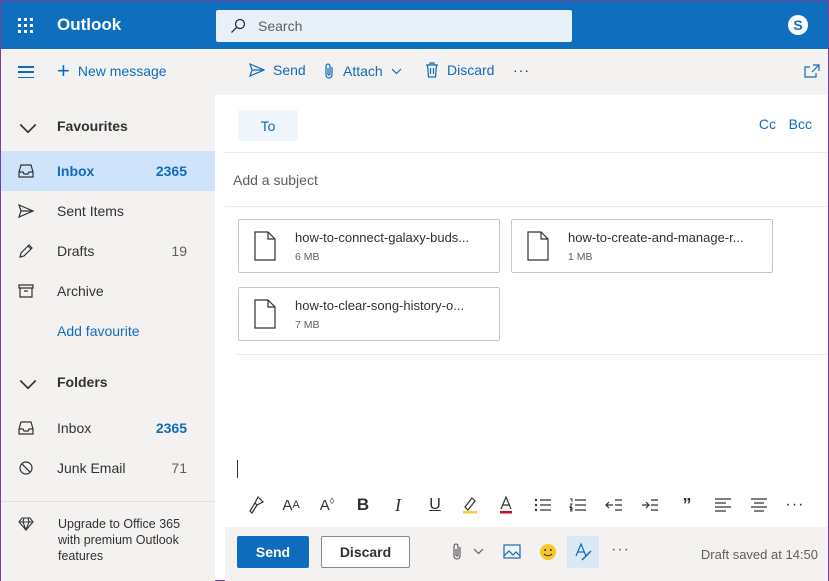 Image resolution: width=829 pixels, height=581 pixels. Describe the element at coordinates (526, 180) in the screenshot. I see `subject-field: Add a subject` at that location.